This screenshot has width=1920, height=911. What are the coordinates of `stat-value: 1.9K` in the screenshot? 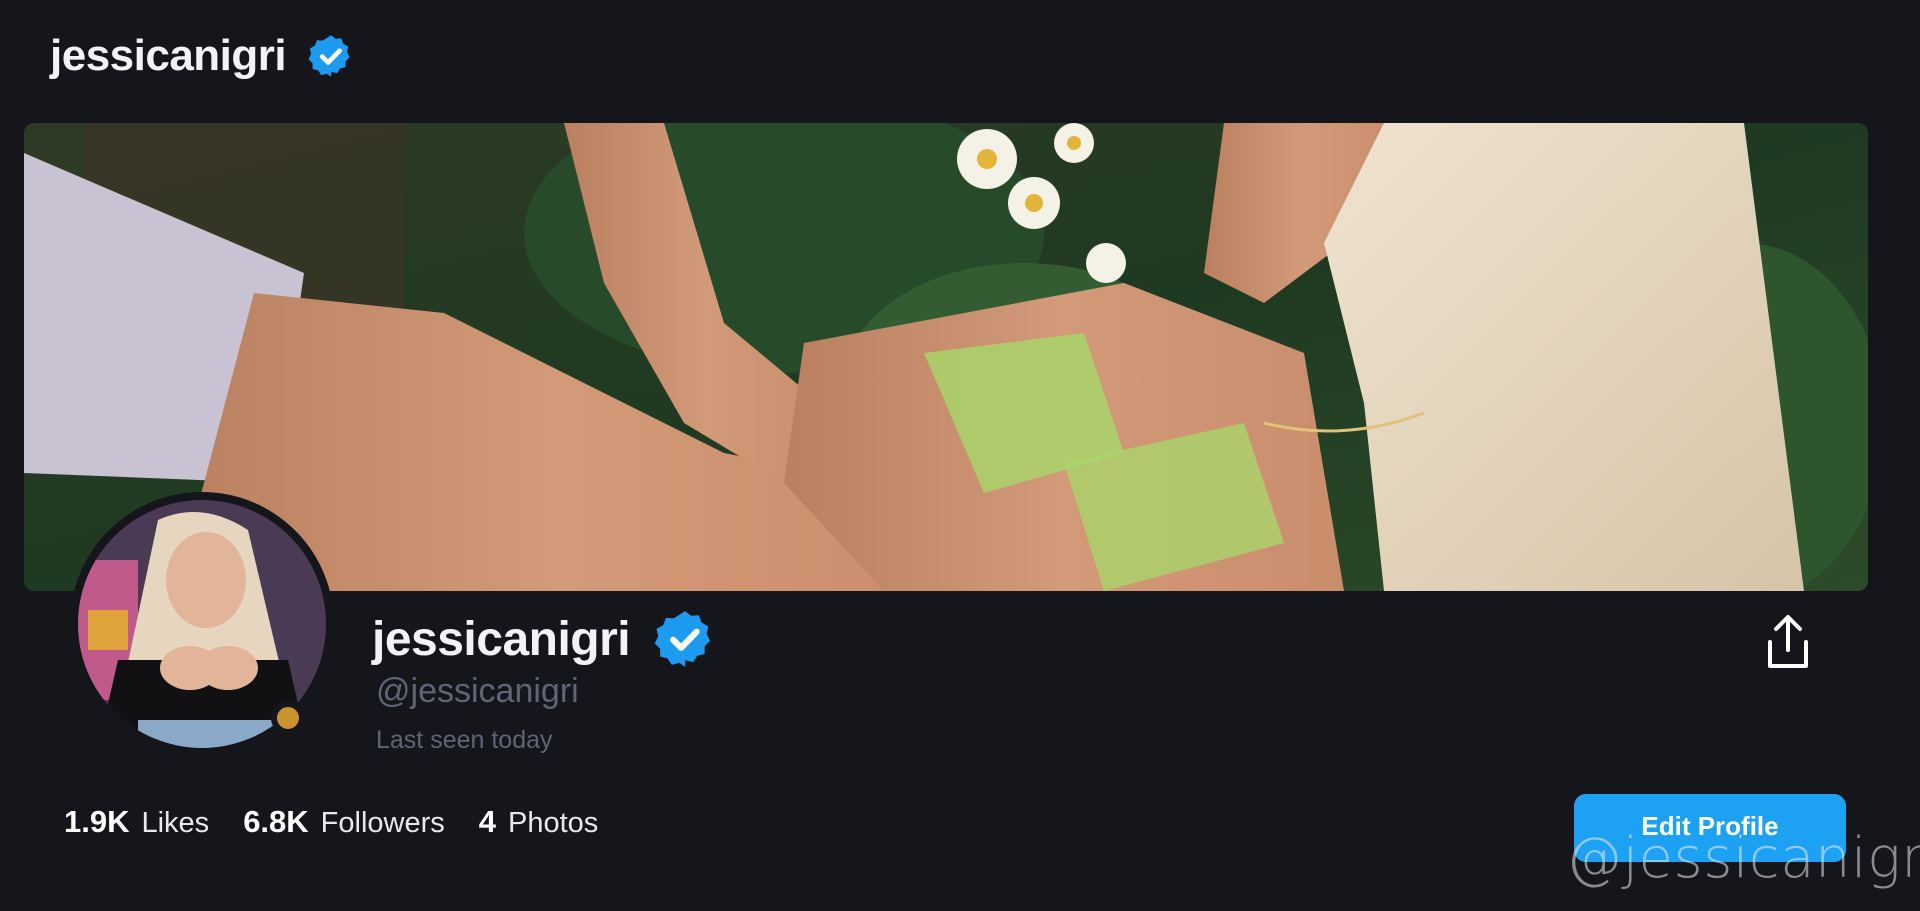 It's located at (97, 821).